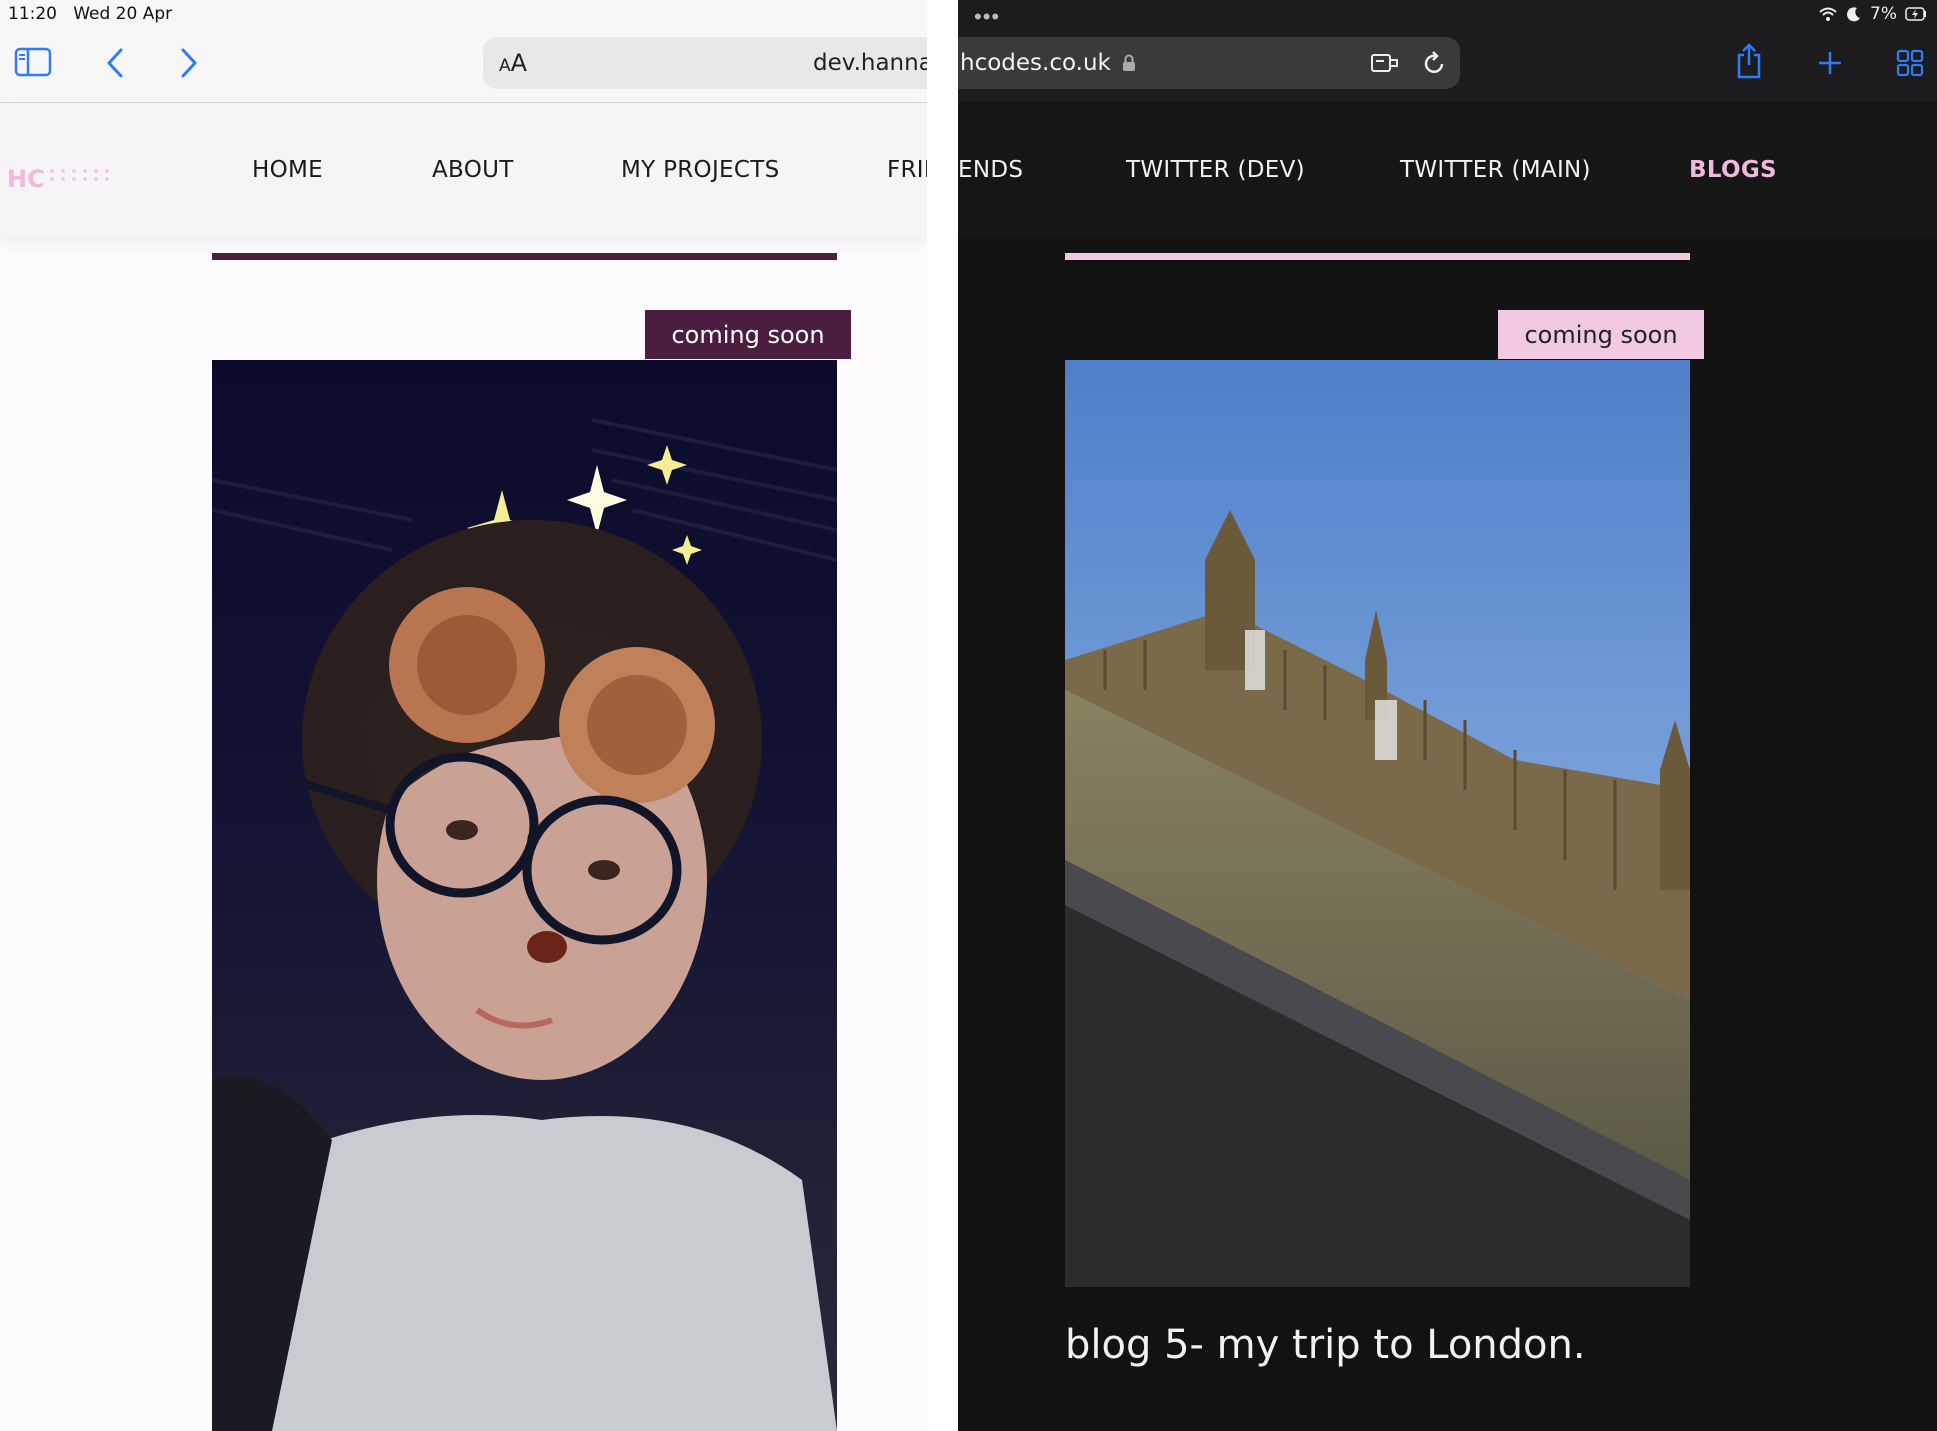  Describe the element at coordinates (700, 170) in the screenshot. I see `nav-my-projects: MY PROJECTS` at that location.